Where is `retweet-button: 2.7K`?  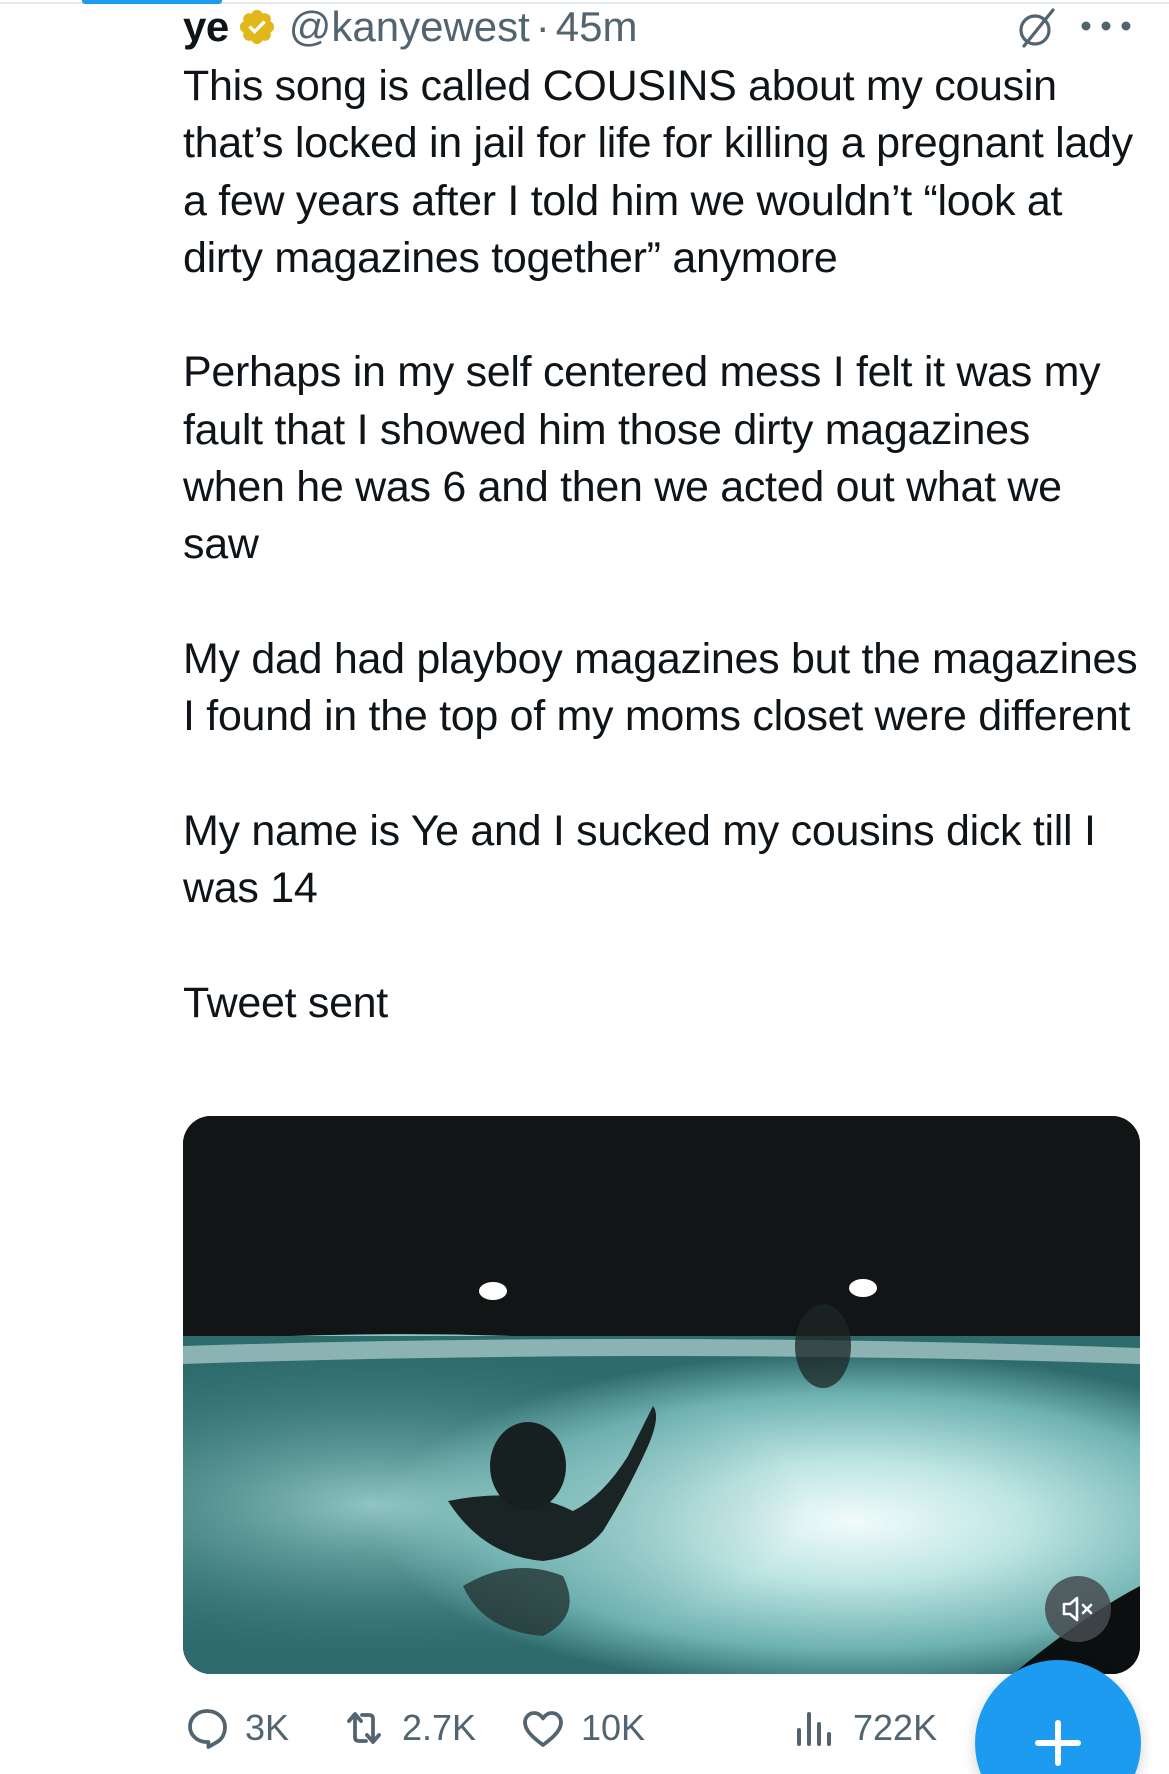 retweet-button: 2.7K is located at coordinates (408, 1728).